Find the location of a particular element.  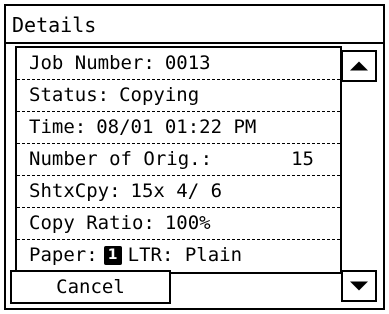

detail-row-paper: Paper: 1 LTR: Plain is located at coordinates (178, 256).